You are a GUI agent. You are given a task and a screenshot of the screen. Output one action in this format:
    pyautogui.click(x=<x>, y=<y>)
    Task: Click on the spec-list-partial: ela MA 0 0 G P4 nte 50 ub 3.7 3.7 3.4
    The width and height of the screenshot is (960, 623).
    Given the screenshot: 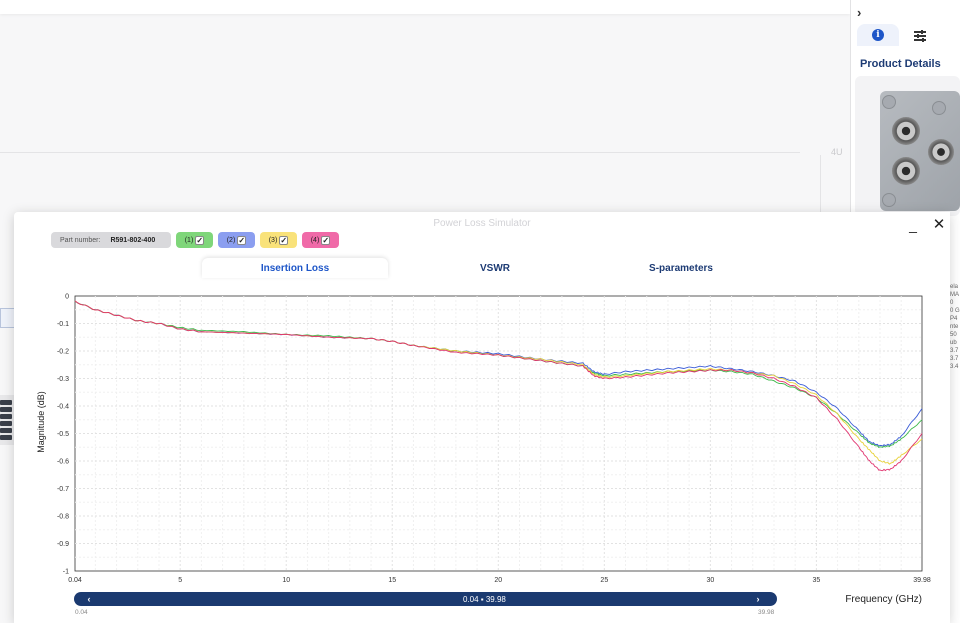 What is the action you would take?
    pyautogui.click(x=955, y=327)
    